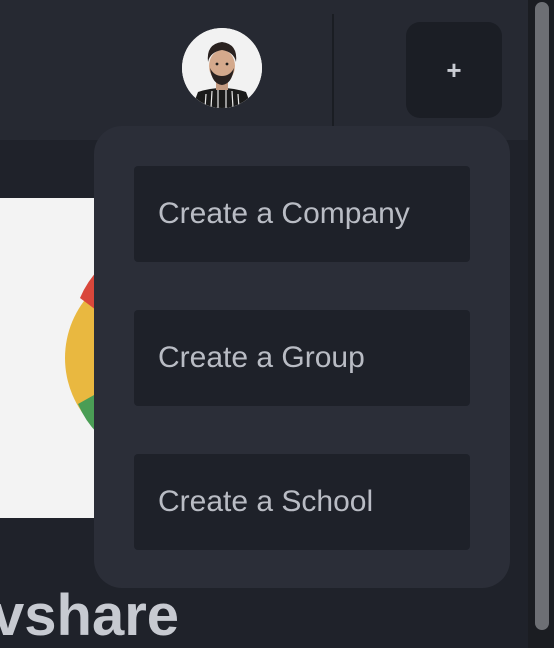 This screenshot has height=648, width=554. What do you see at coordinates (302, 214) in the screenshot?
I see `menu-item-create-company: Create a Company` at bounding box center [302, 214].